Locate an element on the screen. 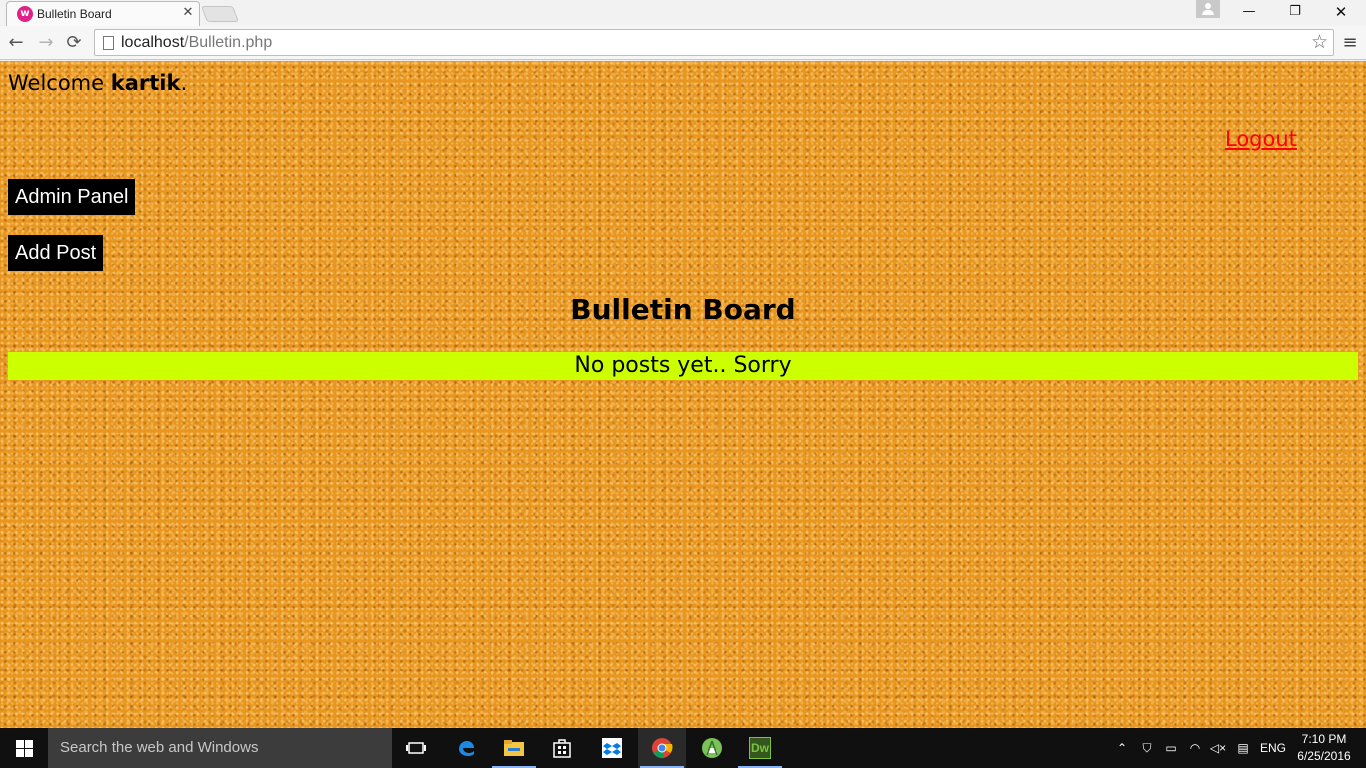  wifi-icon: ◠ is located at coordinates (1195, 748).